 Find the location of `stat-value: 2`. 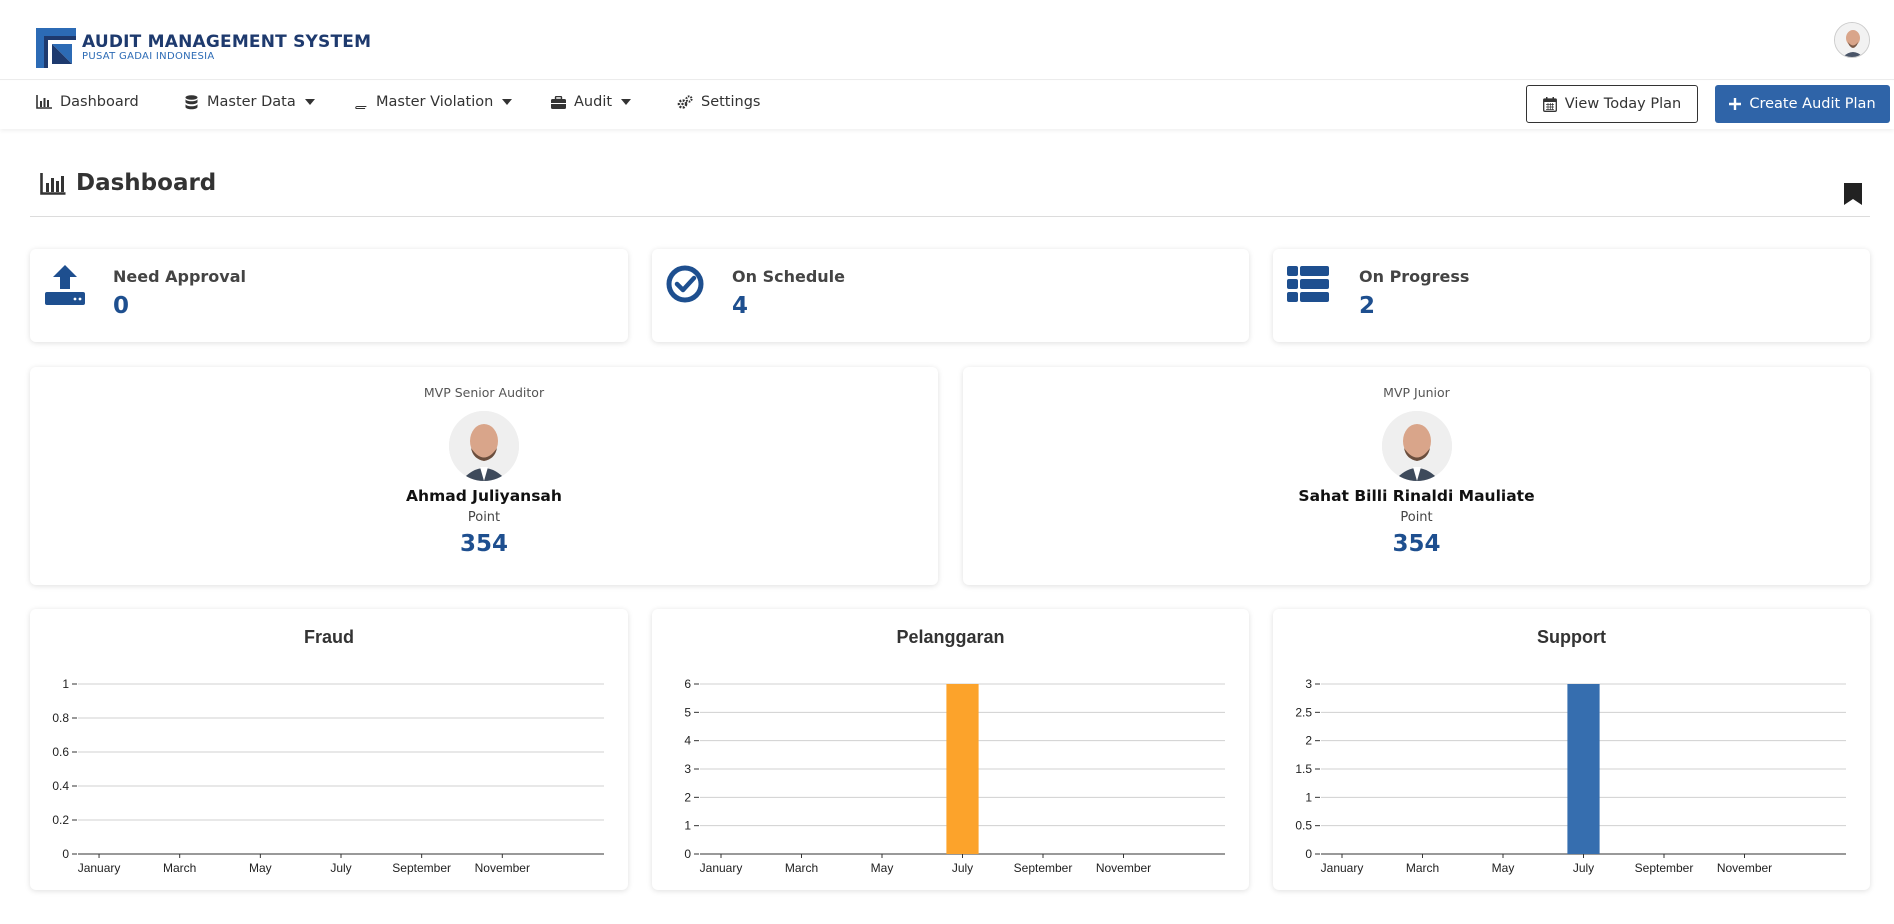

stat-value: 2 is located at coordinates (1367, 306).